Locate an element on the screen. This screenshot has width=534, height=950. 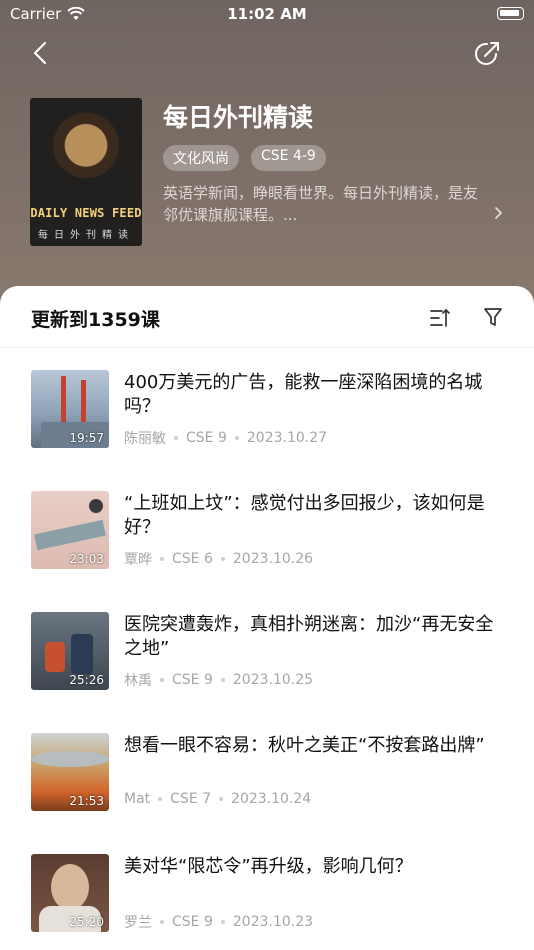
cover-subtitle: 每日外刊精读 is located at coordinates (86, 235).